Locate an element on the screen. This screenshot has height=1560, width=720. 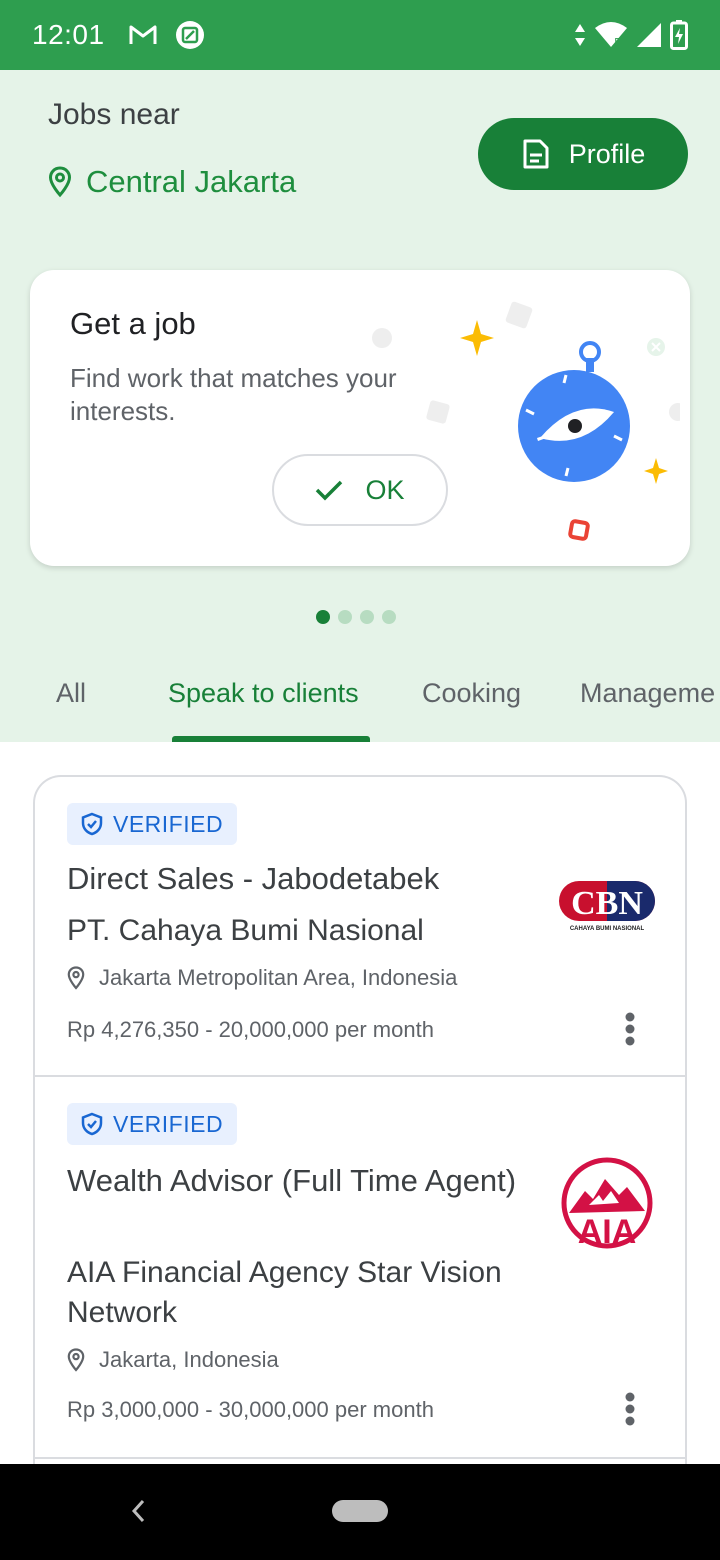
battery-icon is located at coordinates (679, 35).